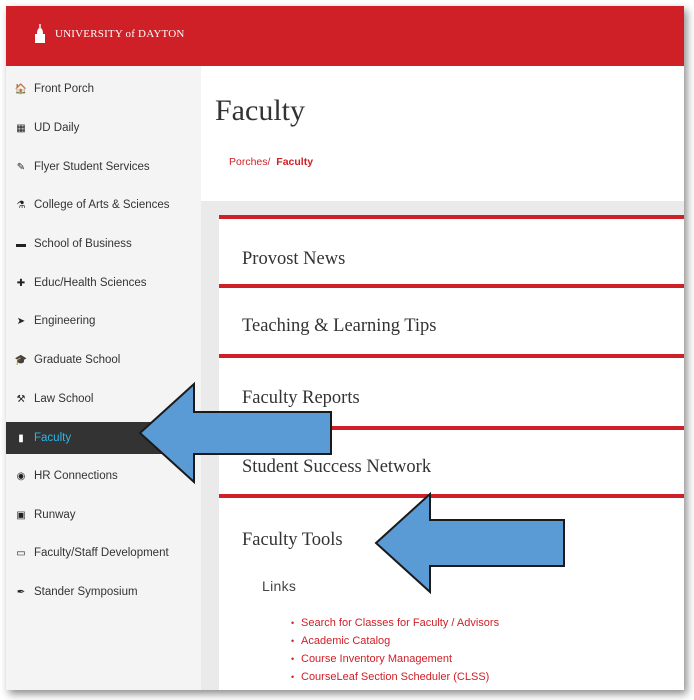  I want to click on sidebar-item-ud-daily: ▦ UD Daily, so click(103, 128).